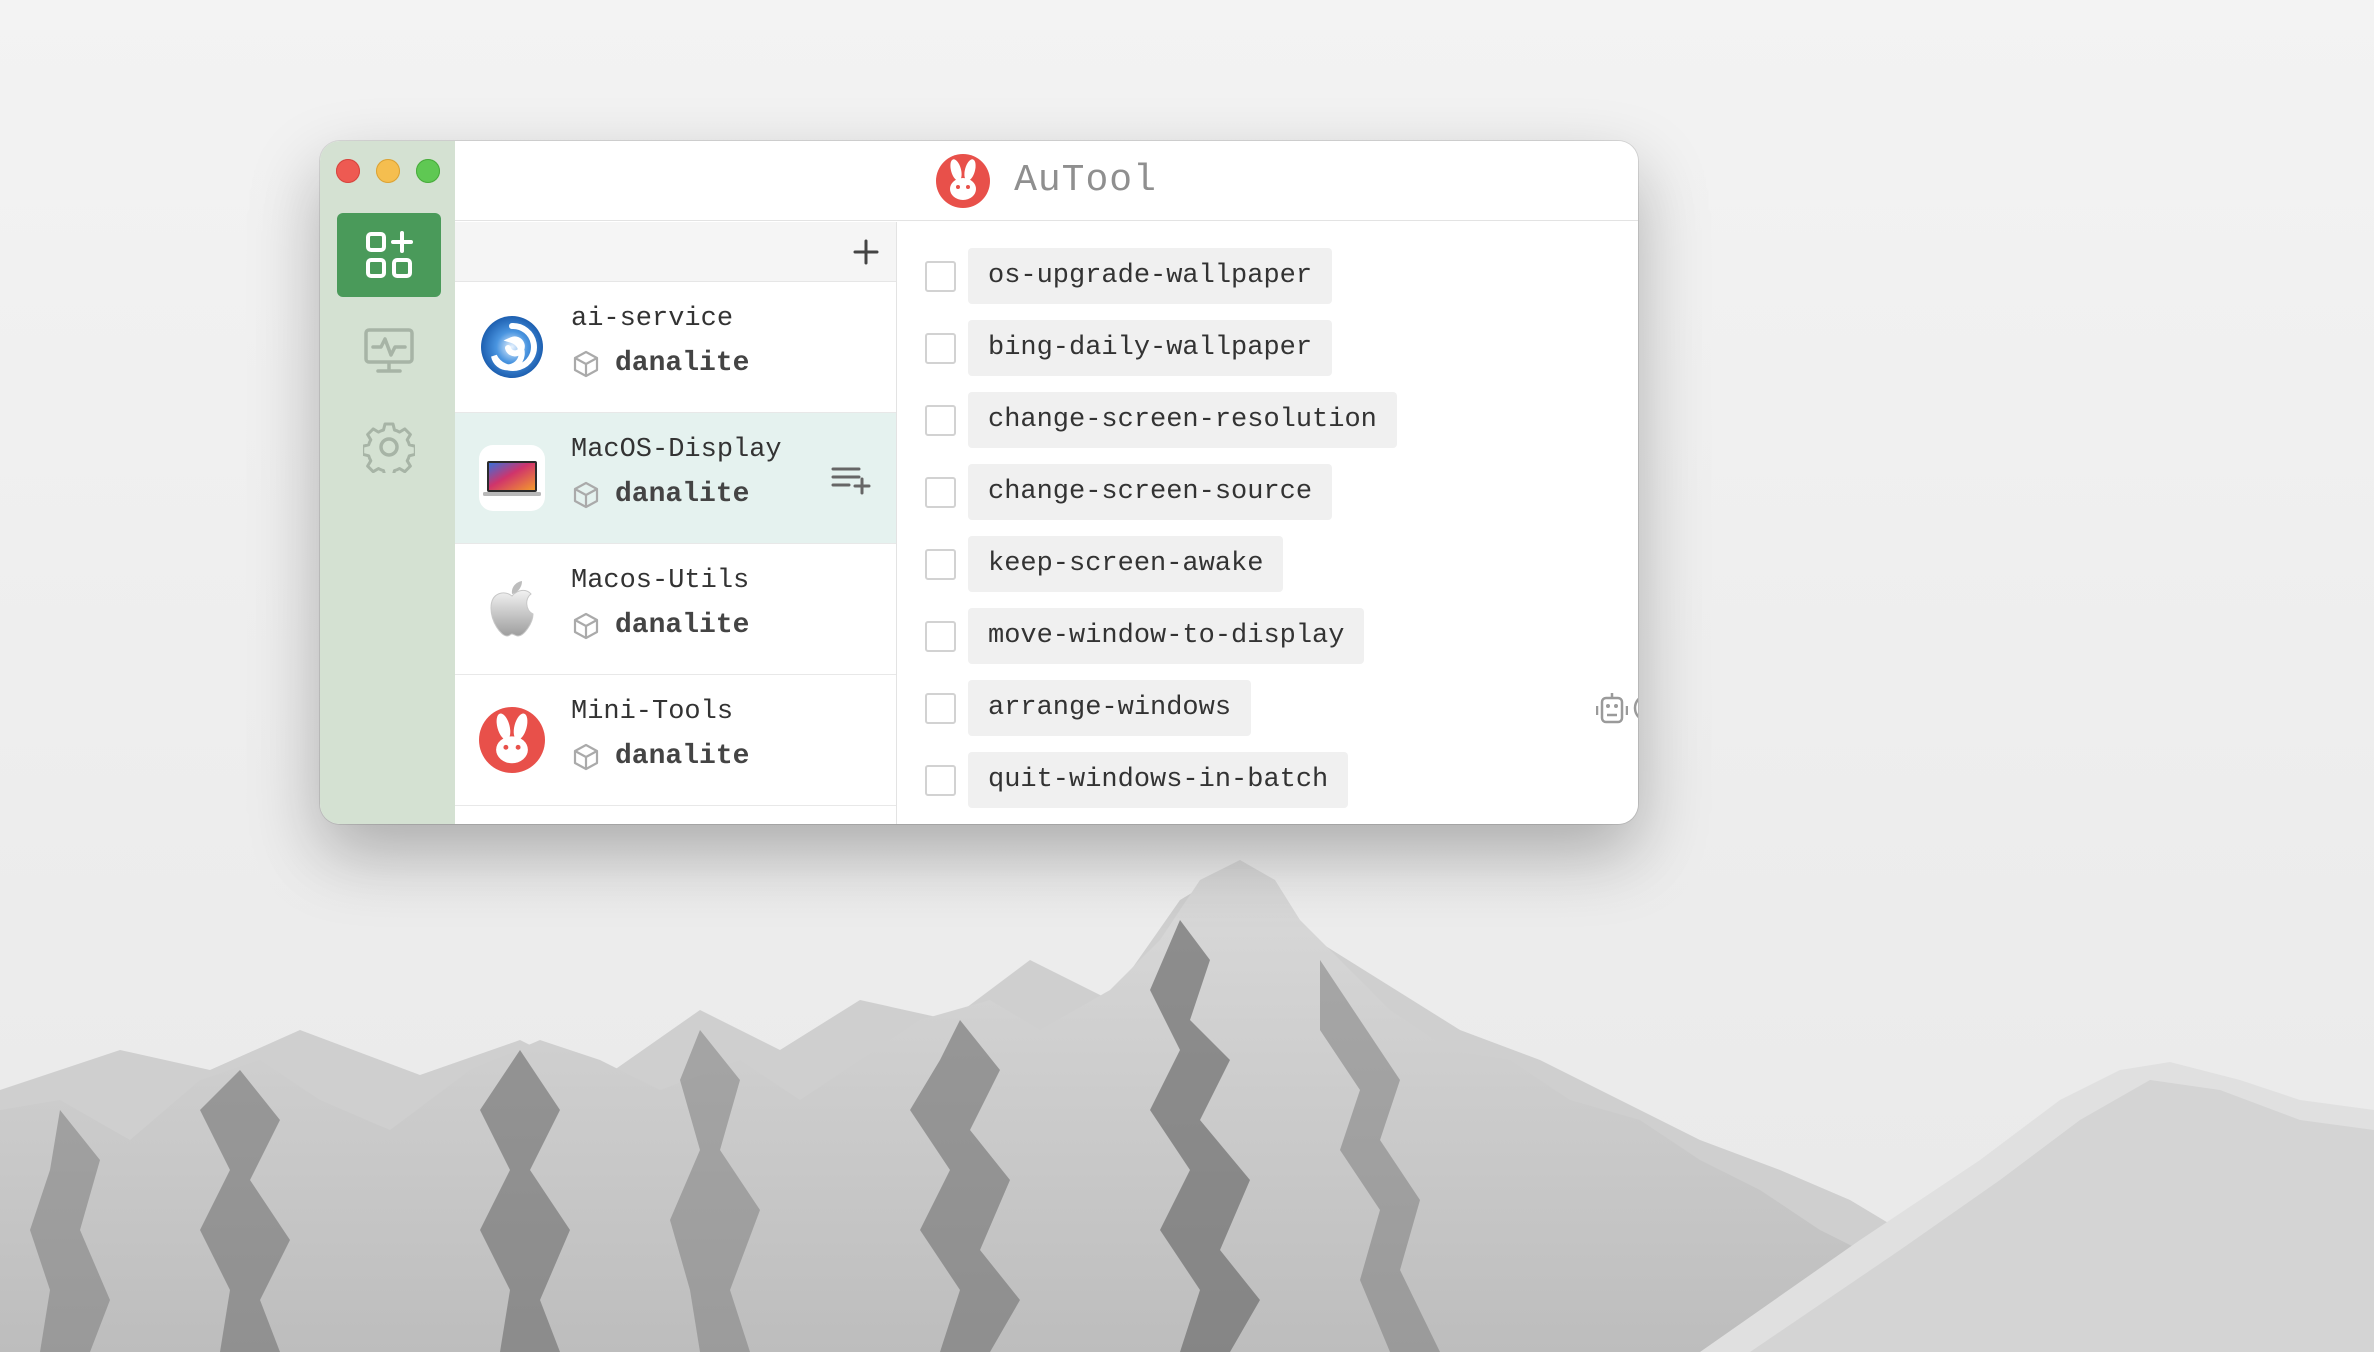 Image resolution: width=2374 pixels, height=1352 pixels. I want to click on zoom-button, so click(428, 171).